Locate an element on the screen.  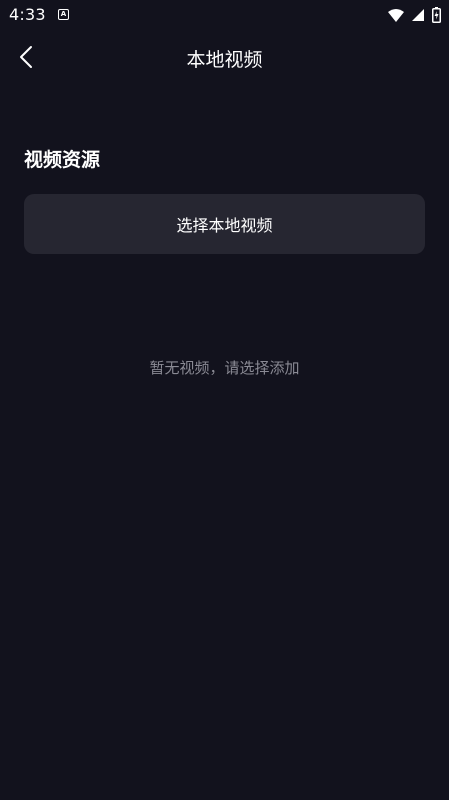
select-local-video-label: 选择本地视频 is located at coordinates (224, 225).